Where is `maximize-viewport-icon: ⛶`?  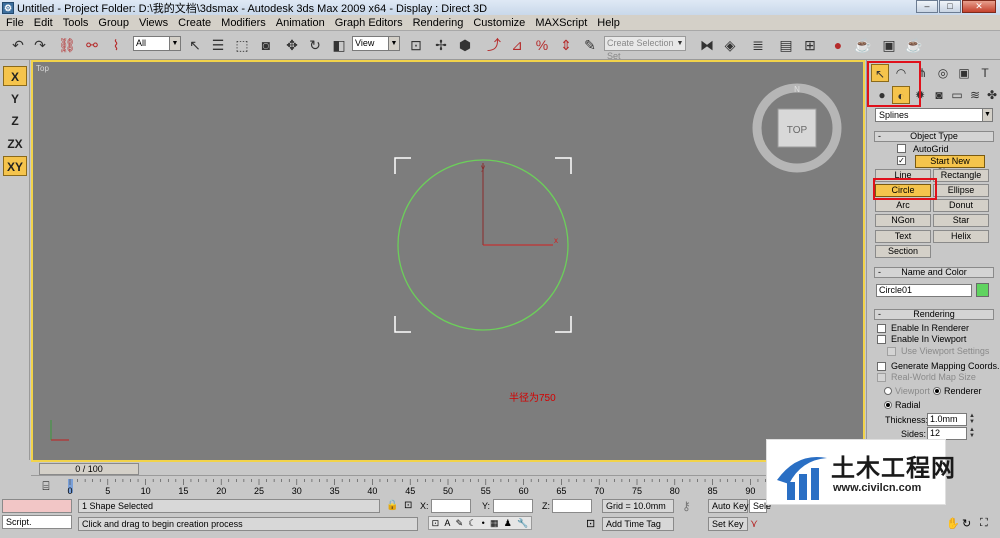 maximize-viewport-icon: ⛶ is located at coordinates (984, 523).